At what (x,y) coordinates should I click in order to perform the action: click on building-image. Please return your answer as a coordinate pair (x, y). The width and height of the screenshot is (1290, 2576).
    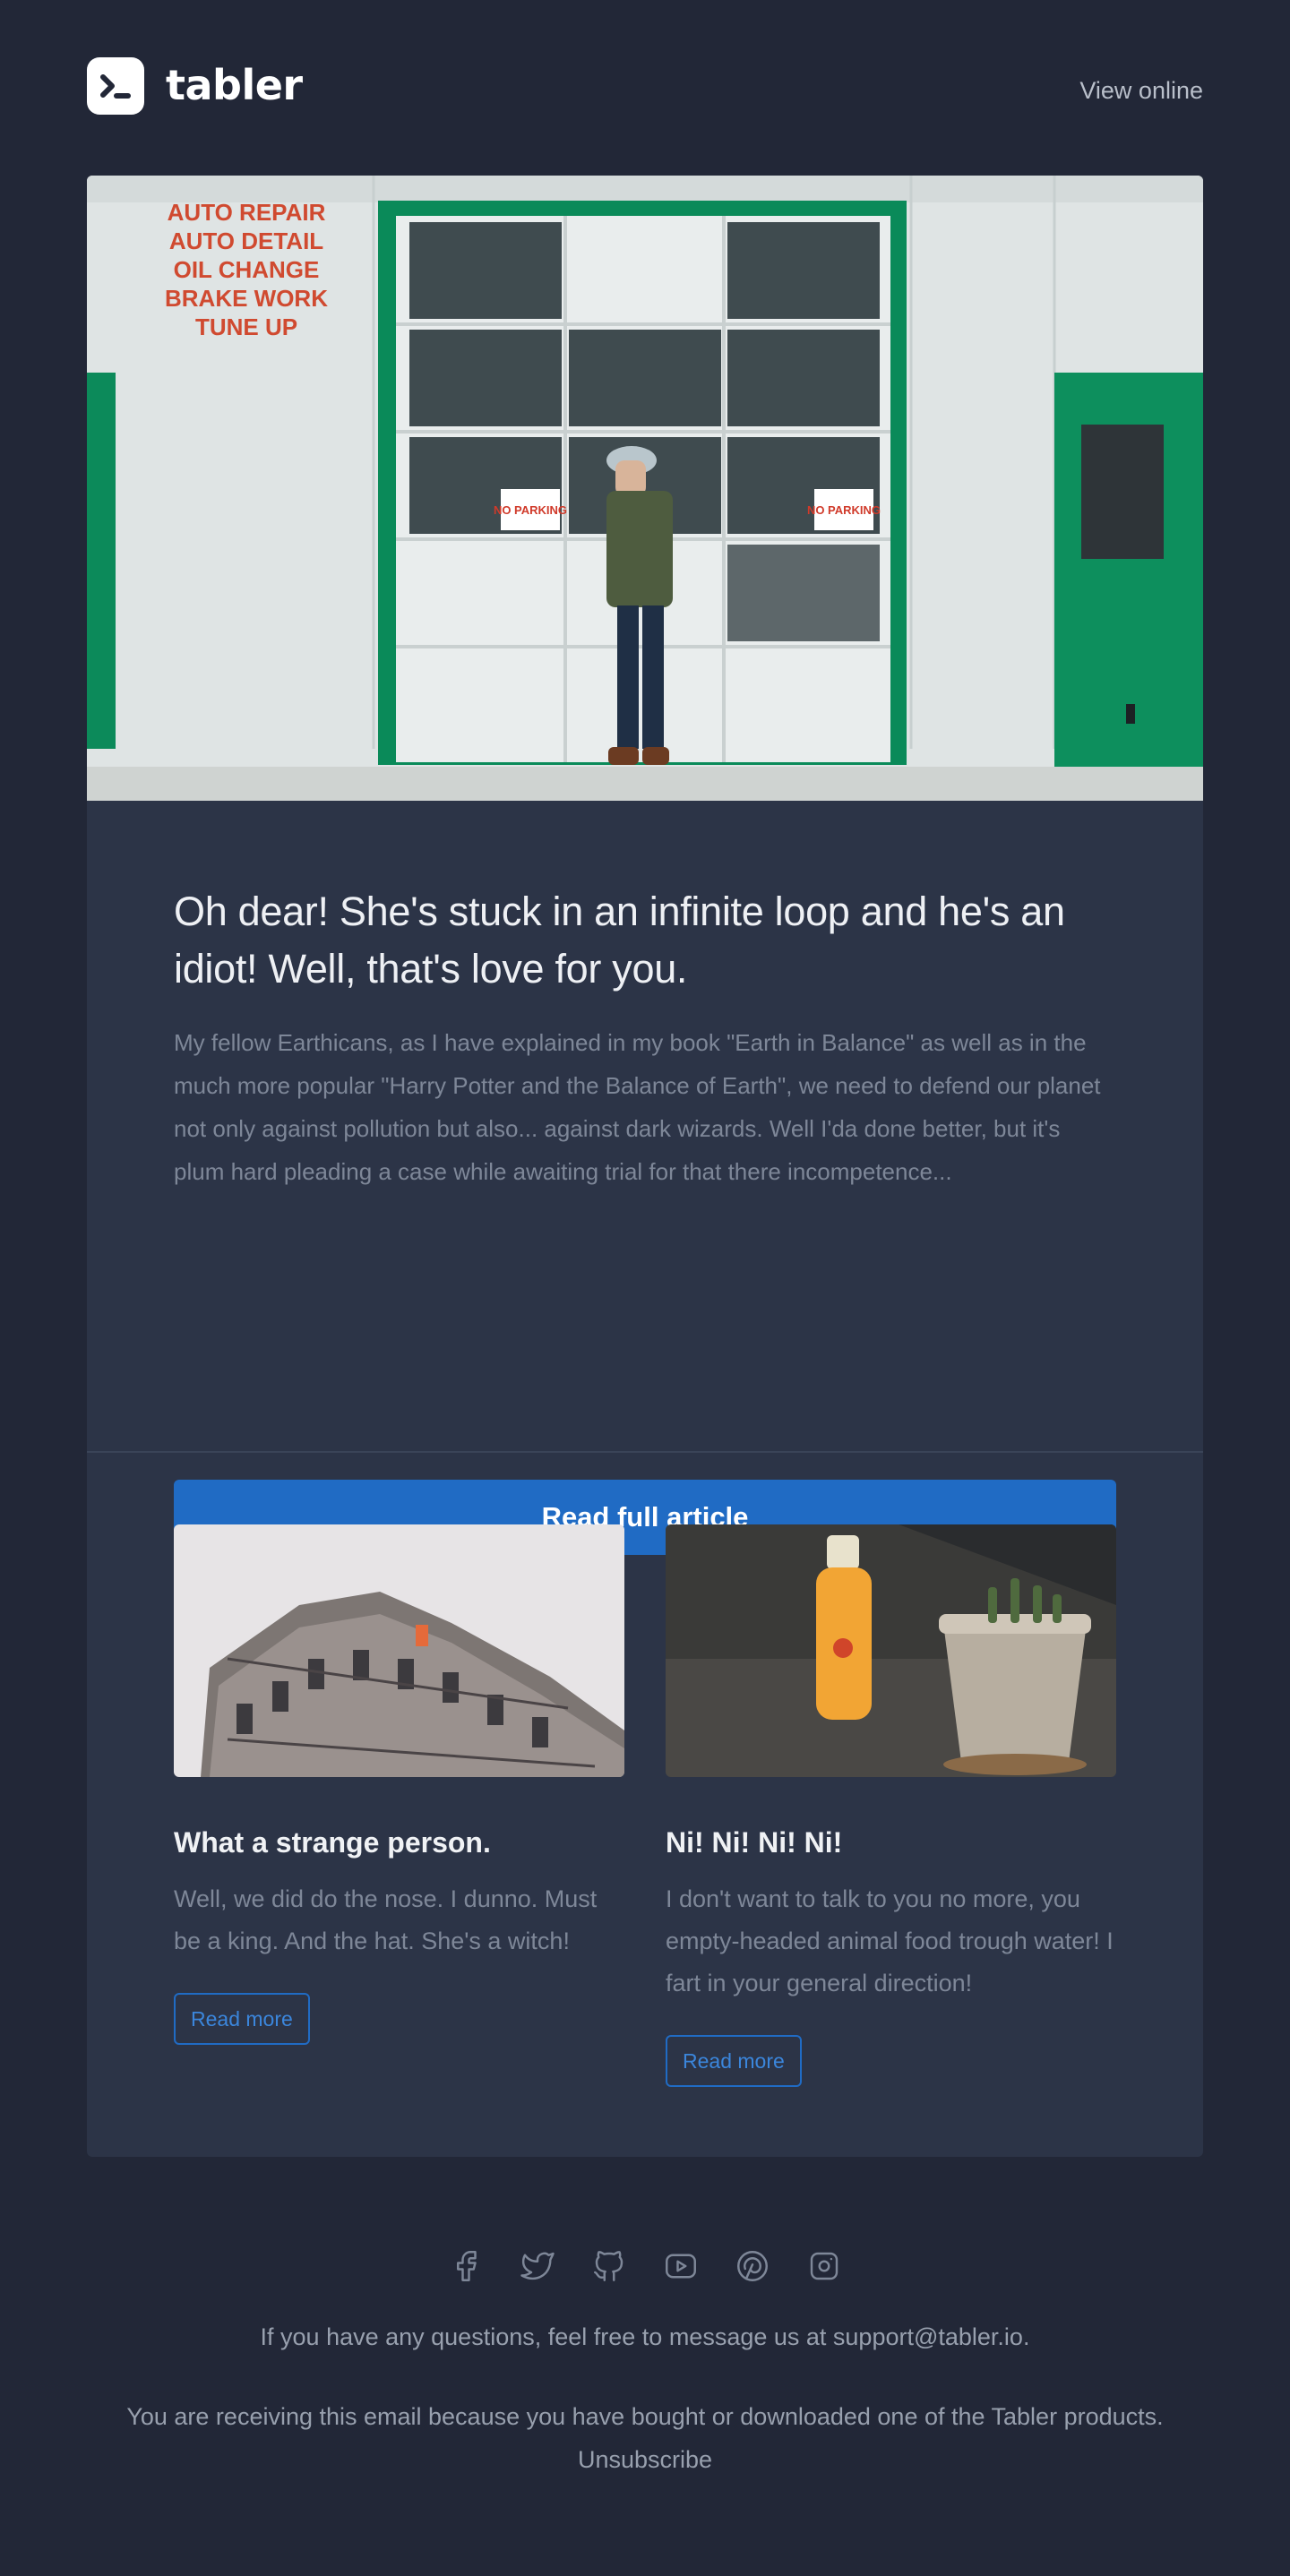
    Looking at the image, I should click on (399, 1650).